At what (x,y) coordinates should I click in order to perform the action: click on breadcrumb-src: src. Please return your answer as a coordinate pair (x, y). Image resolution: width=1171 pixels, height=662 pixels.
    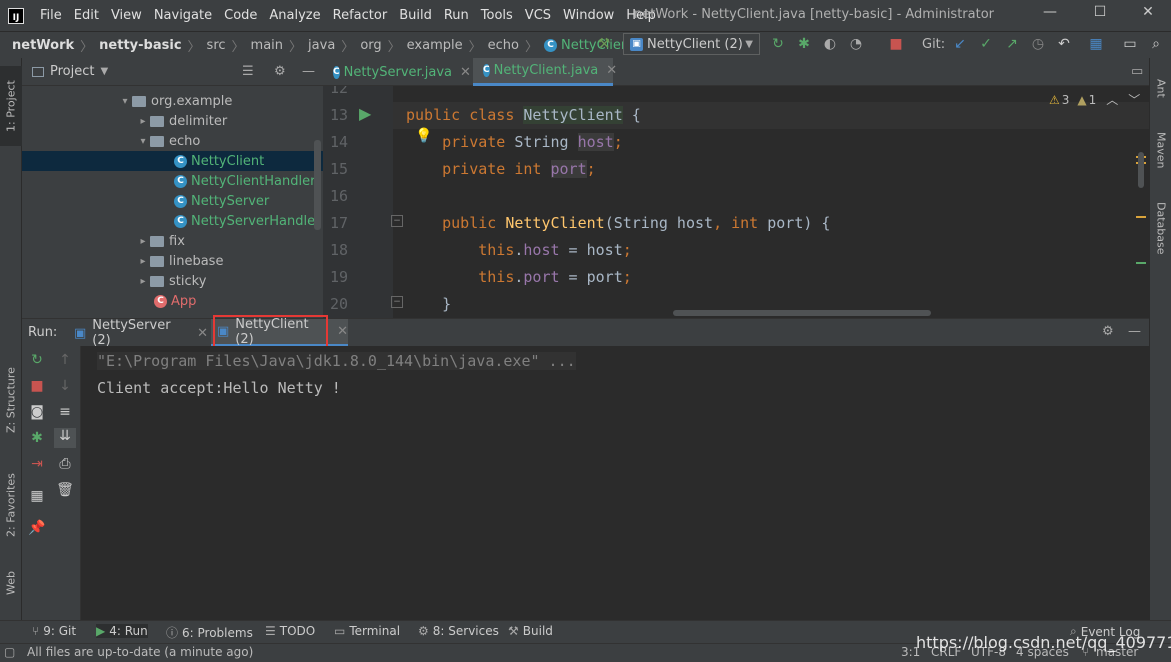
    Looking at the image, I should click on (216, 45).